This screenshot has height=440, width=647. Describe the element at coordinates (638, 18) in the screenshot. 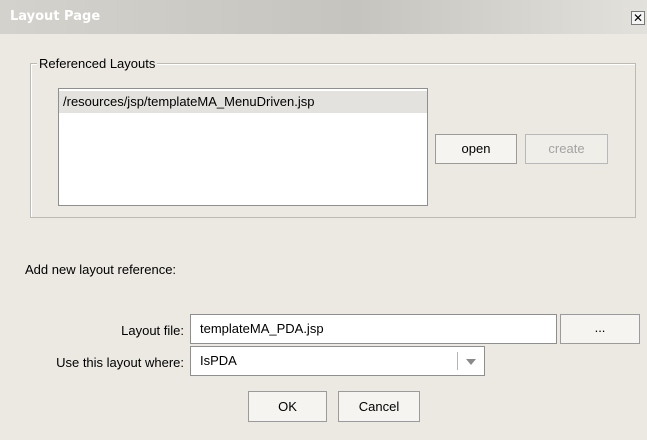

I see `close-icon: ✕` at that location.